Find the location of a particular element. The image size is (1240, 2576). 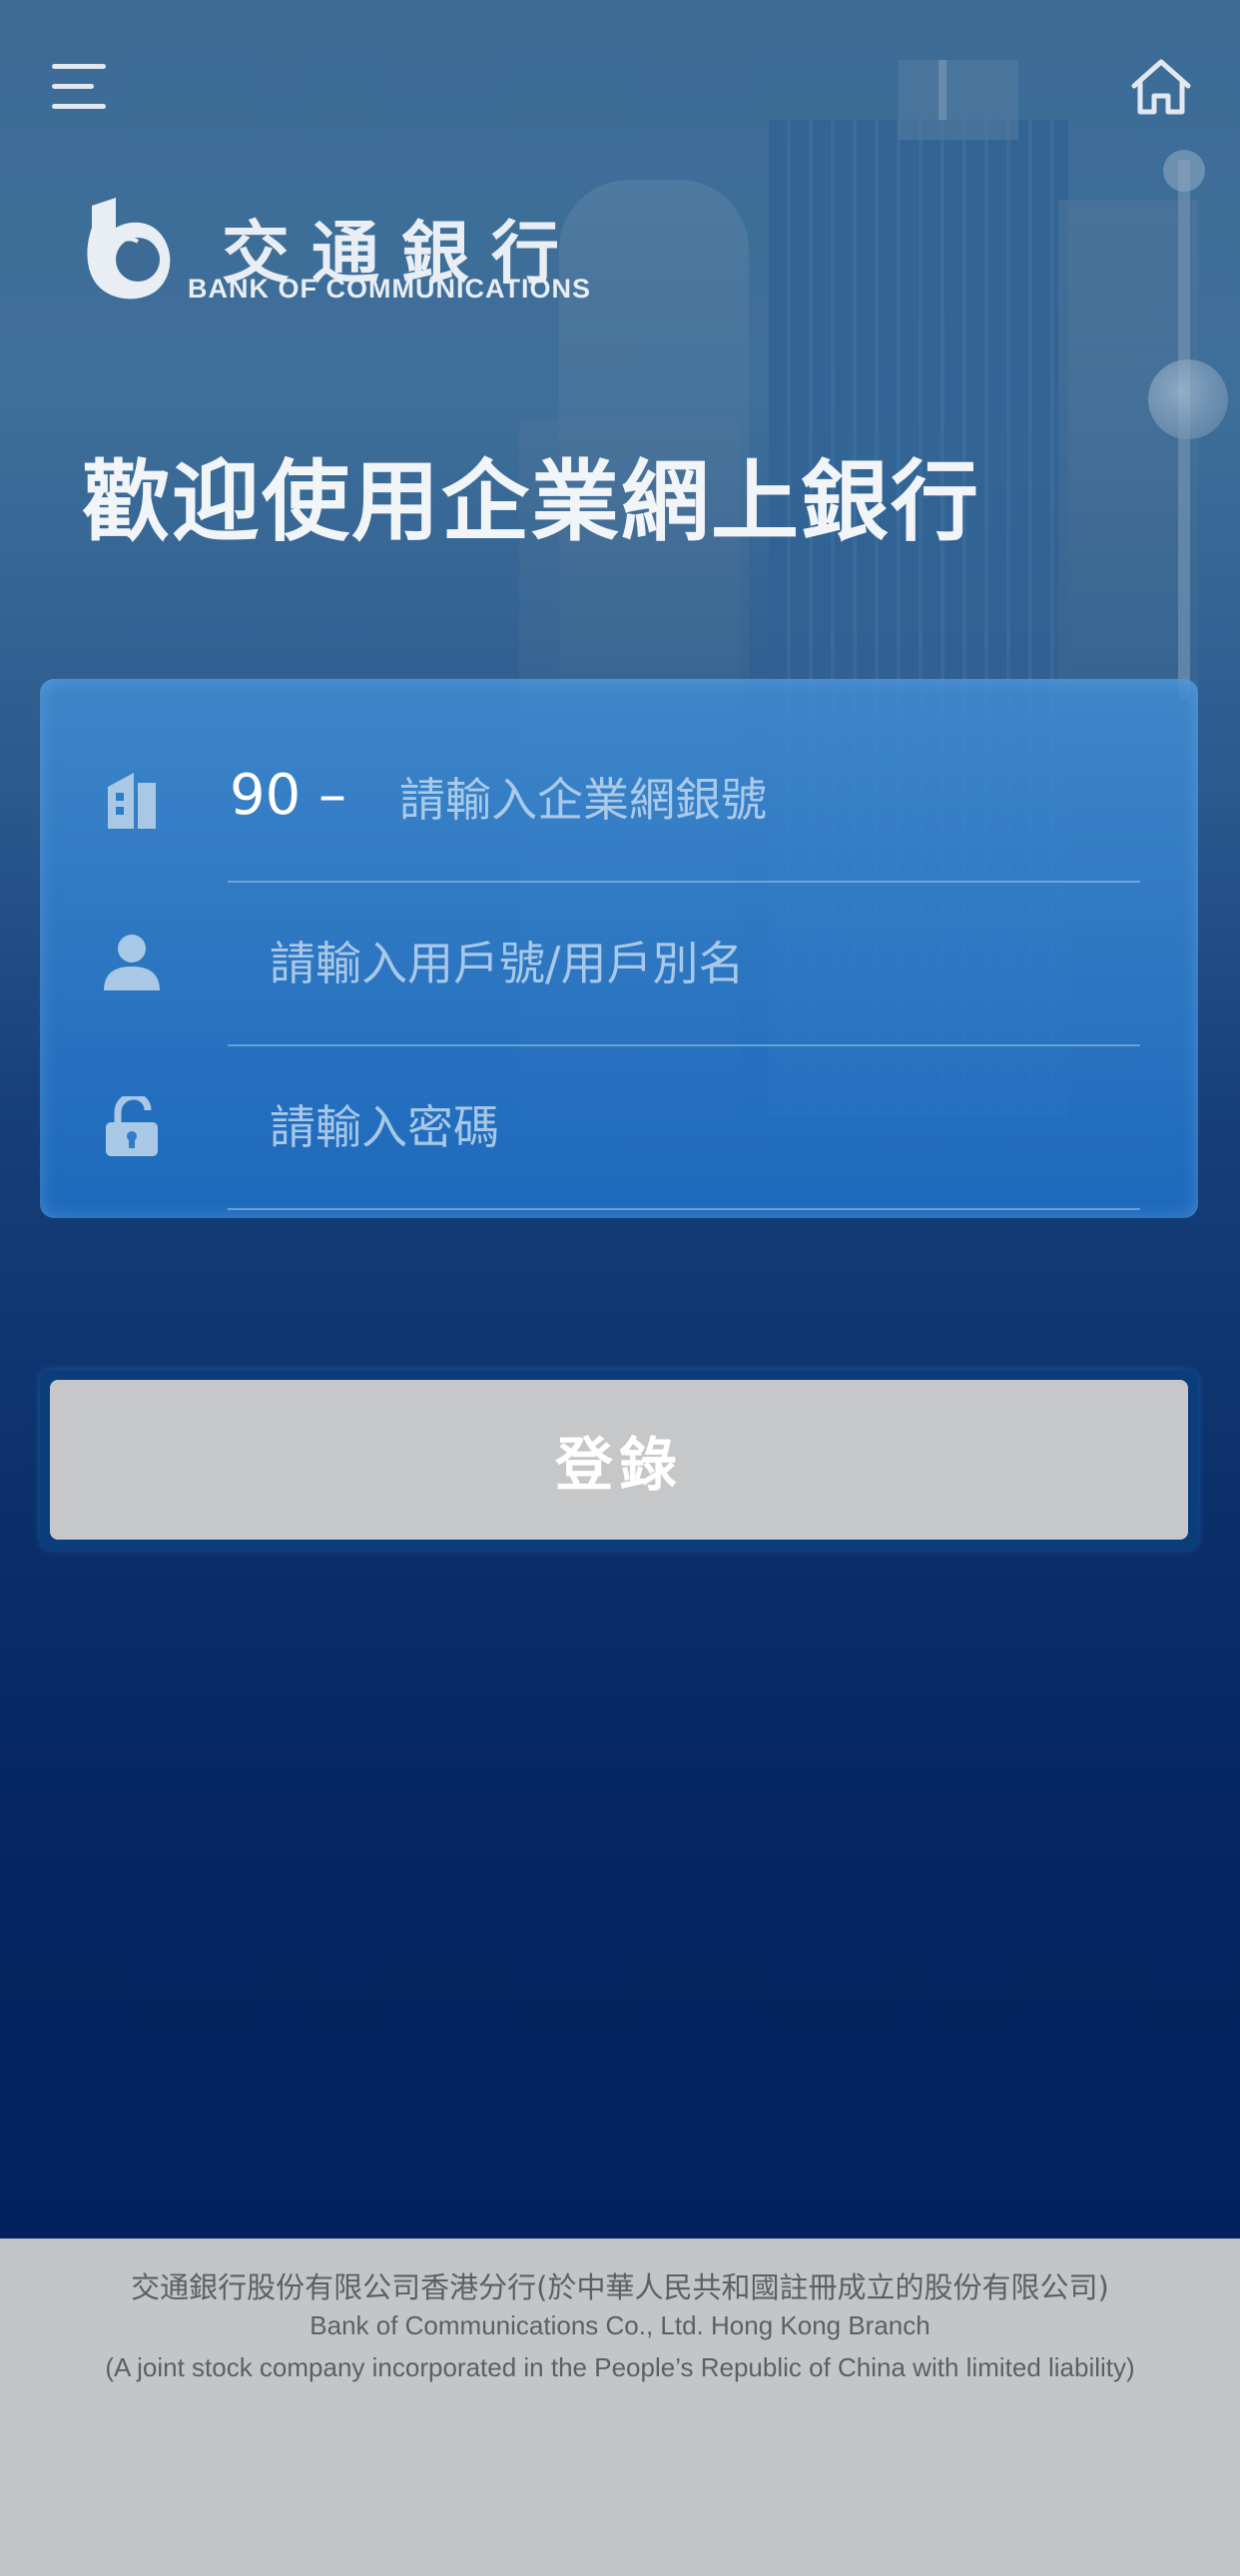

hamburger-menu-icon is located at coordinates (80, 88).